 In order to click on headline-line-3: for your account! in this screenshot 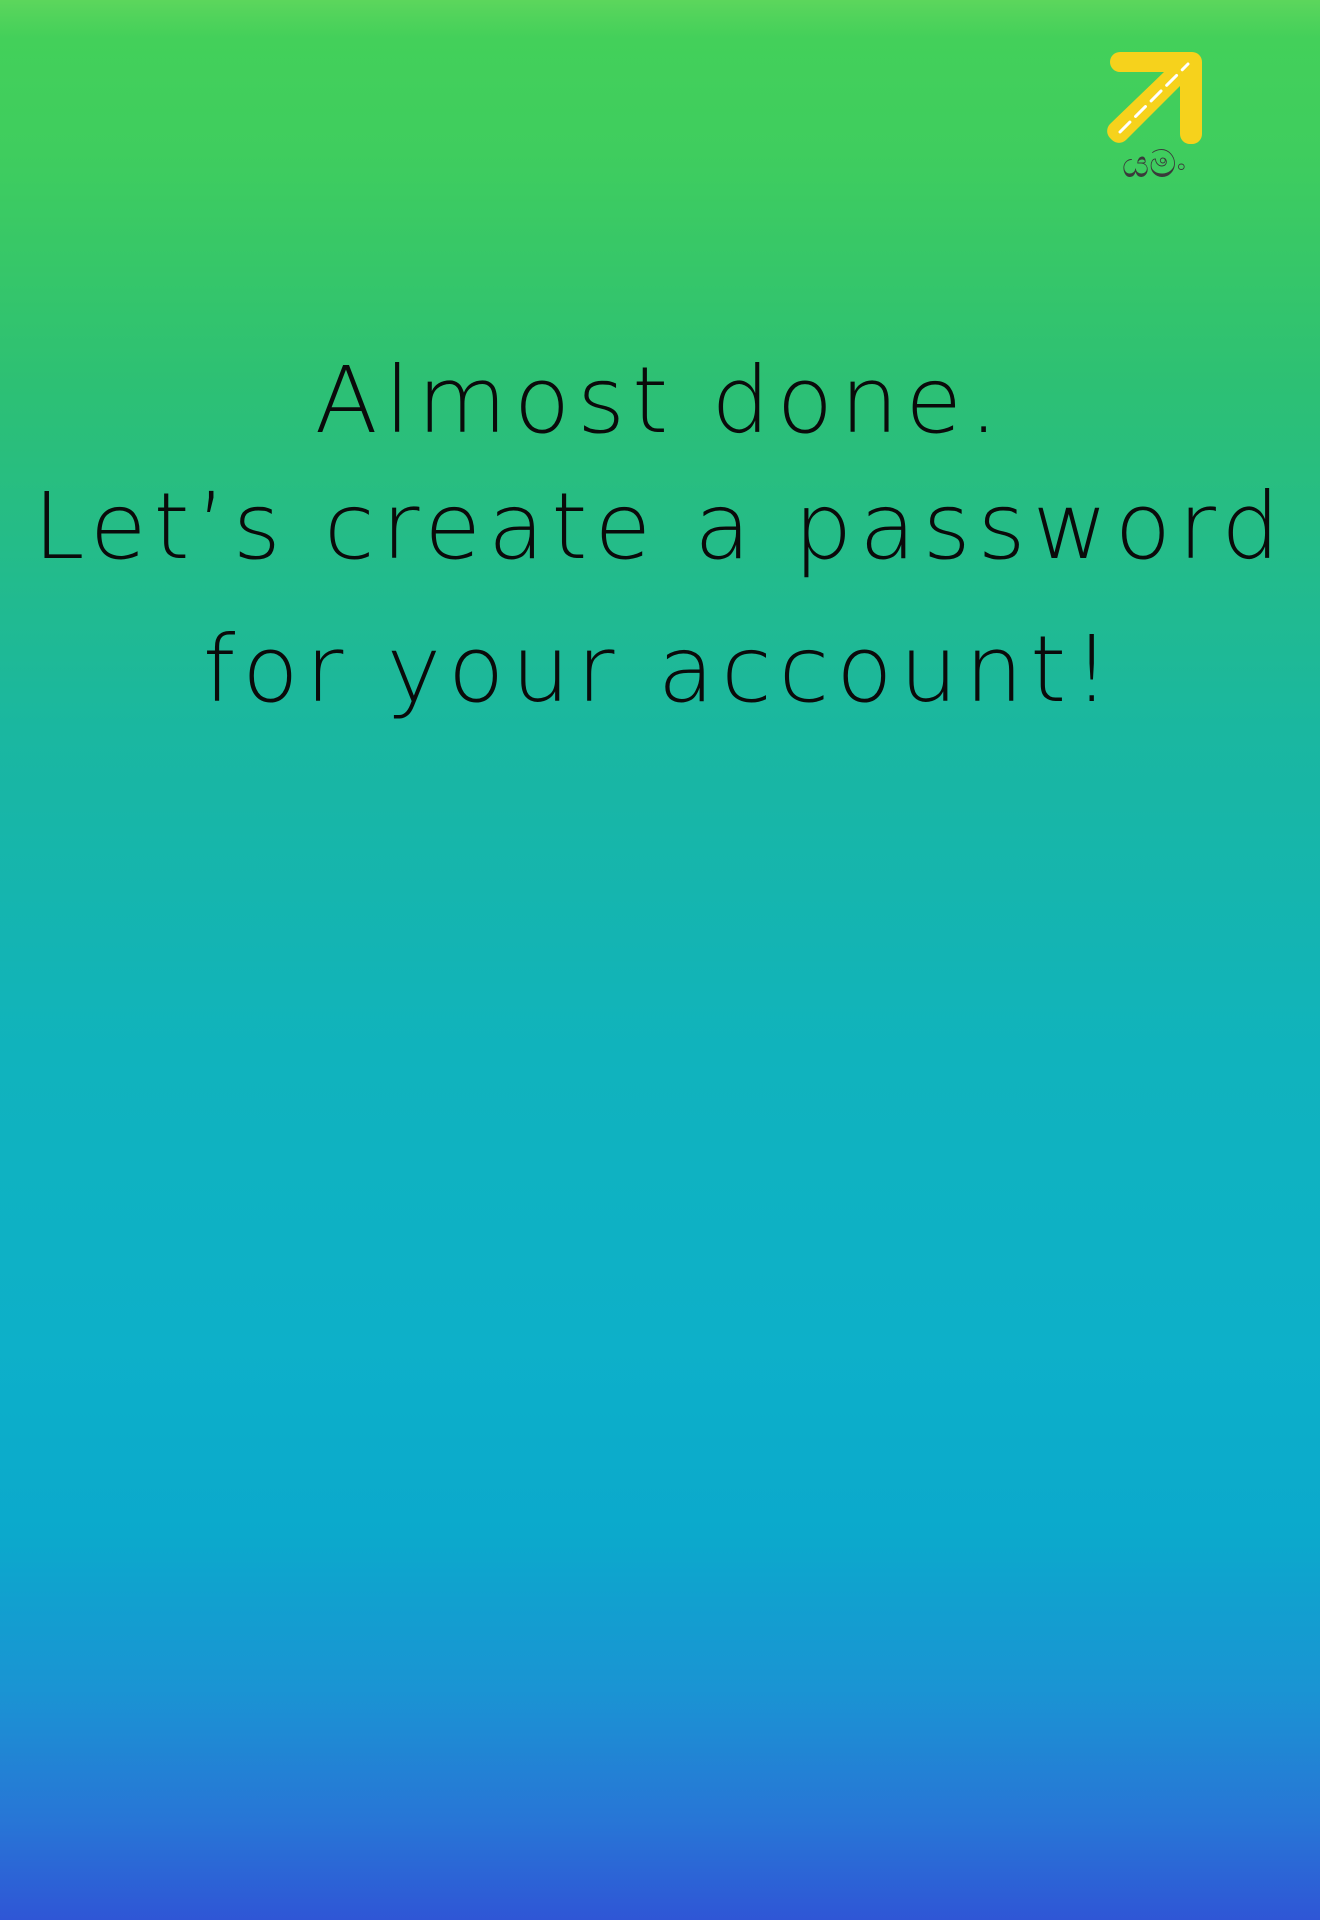, I will do `click(660, 669)`.